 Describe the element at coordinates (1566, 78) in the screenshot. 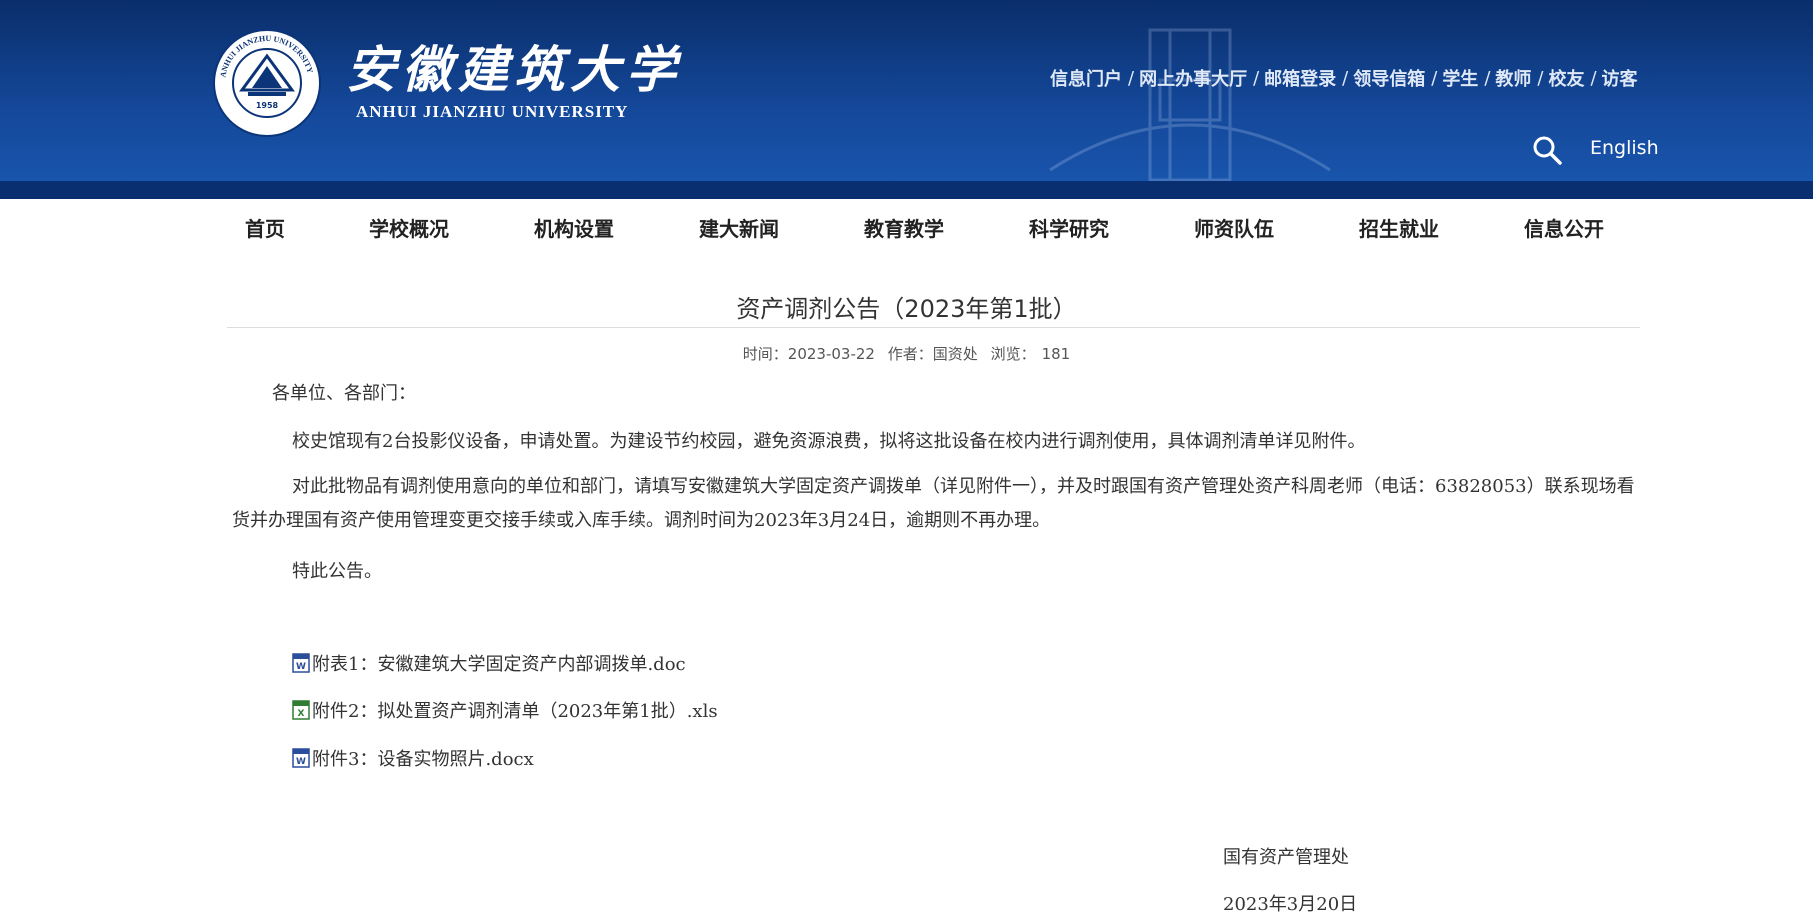

I see `quick-link-alumni: 校友` at that location.